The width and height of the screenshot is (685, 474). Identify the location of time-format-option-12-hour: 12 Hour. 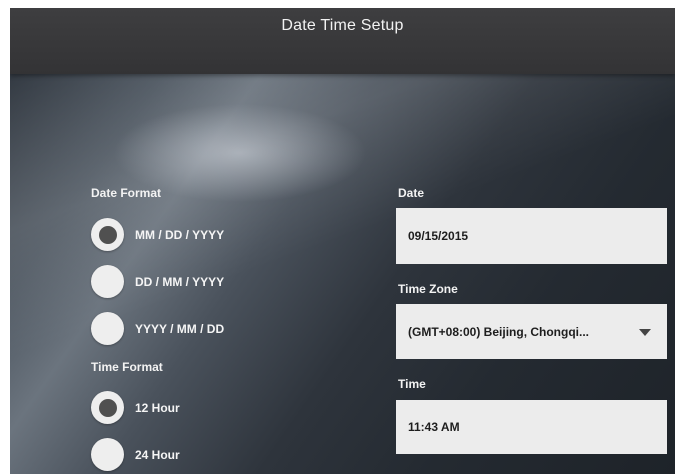
(135, 407).